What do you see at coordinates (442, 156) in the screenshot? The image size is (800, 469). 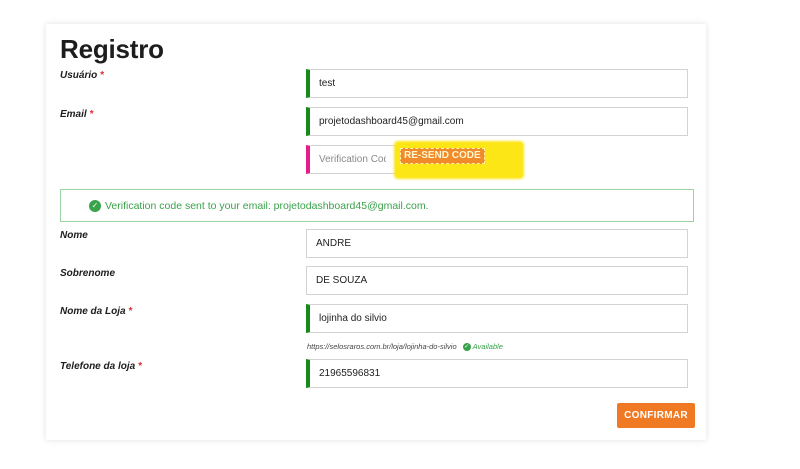 I see `resend-code-button: RE-SEND CODE` at bounding box center [442, 156].